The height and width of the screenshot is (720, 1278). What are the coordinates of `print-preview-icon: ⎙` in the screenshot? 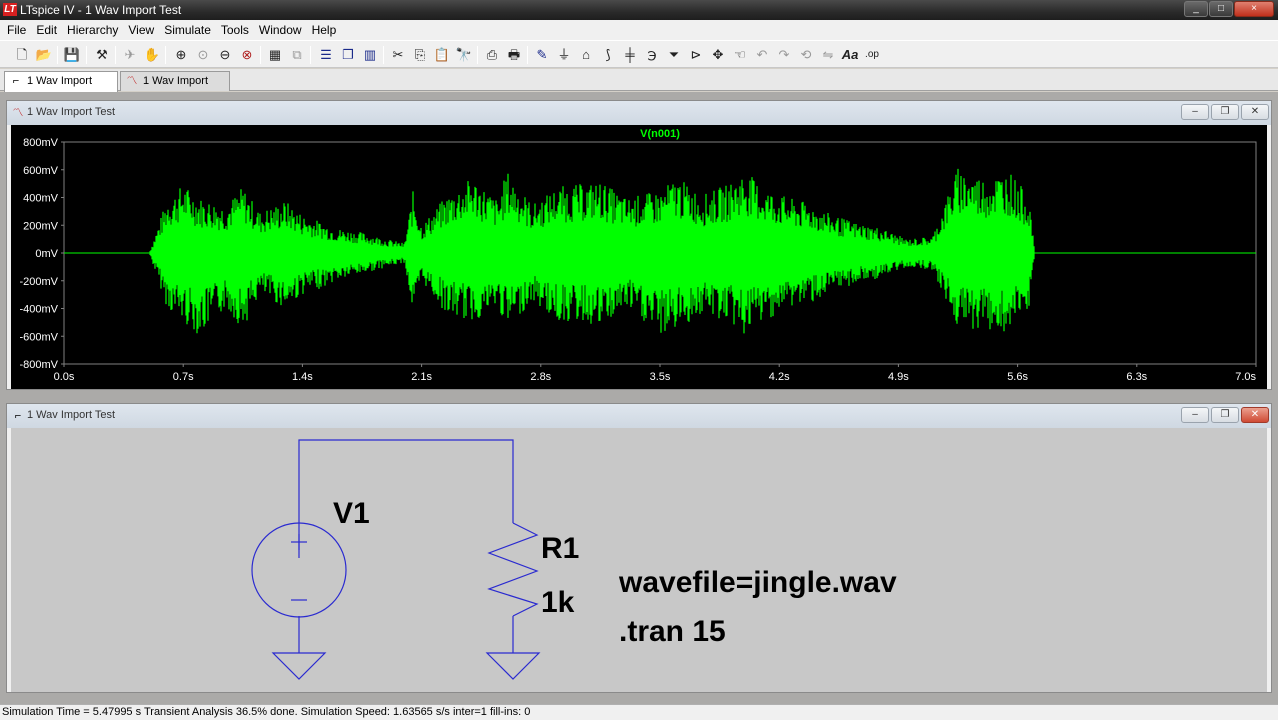 It's located at (492, 55).